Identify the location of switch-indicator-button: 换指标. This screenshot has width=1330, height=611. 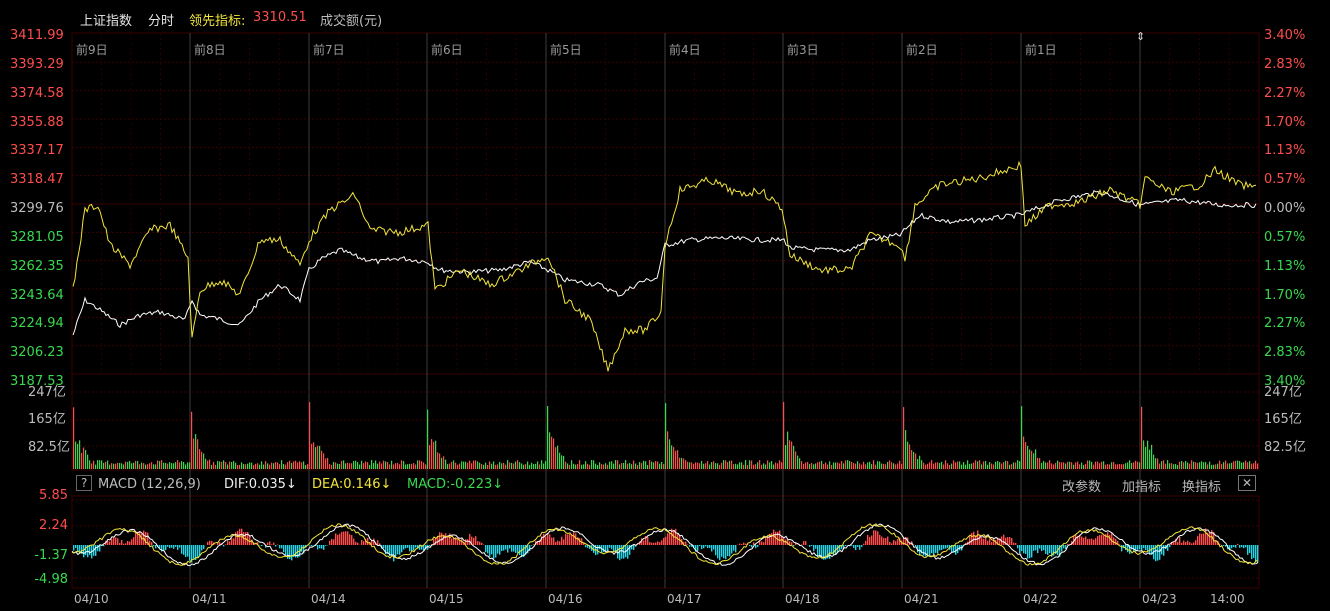
(1201, 485).